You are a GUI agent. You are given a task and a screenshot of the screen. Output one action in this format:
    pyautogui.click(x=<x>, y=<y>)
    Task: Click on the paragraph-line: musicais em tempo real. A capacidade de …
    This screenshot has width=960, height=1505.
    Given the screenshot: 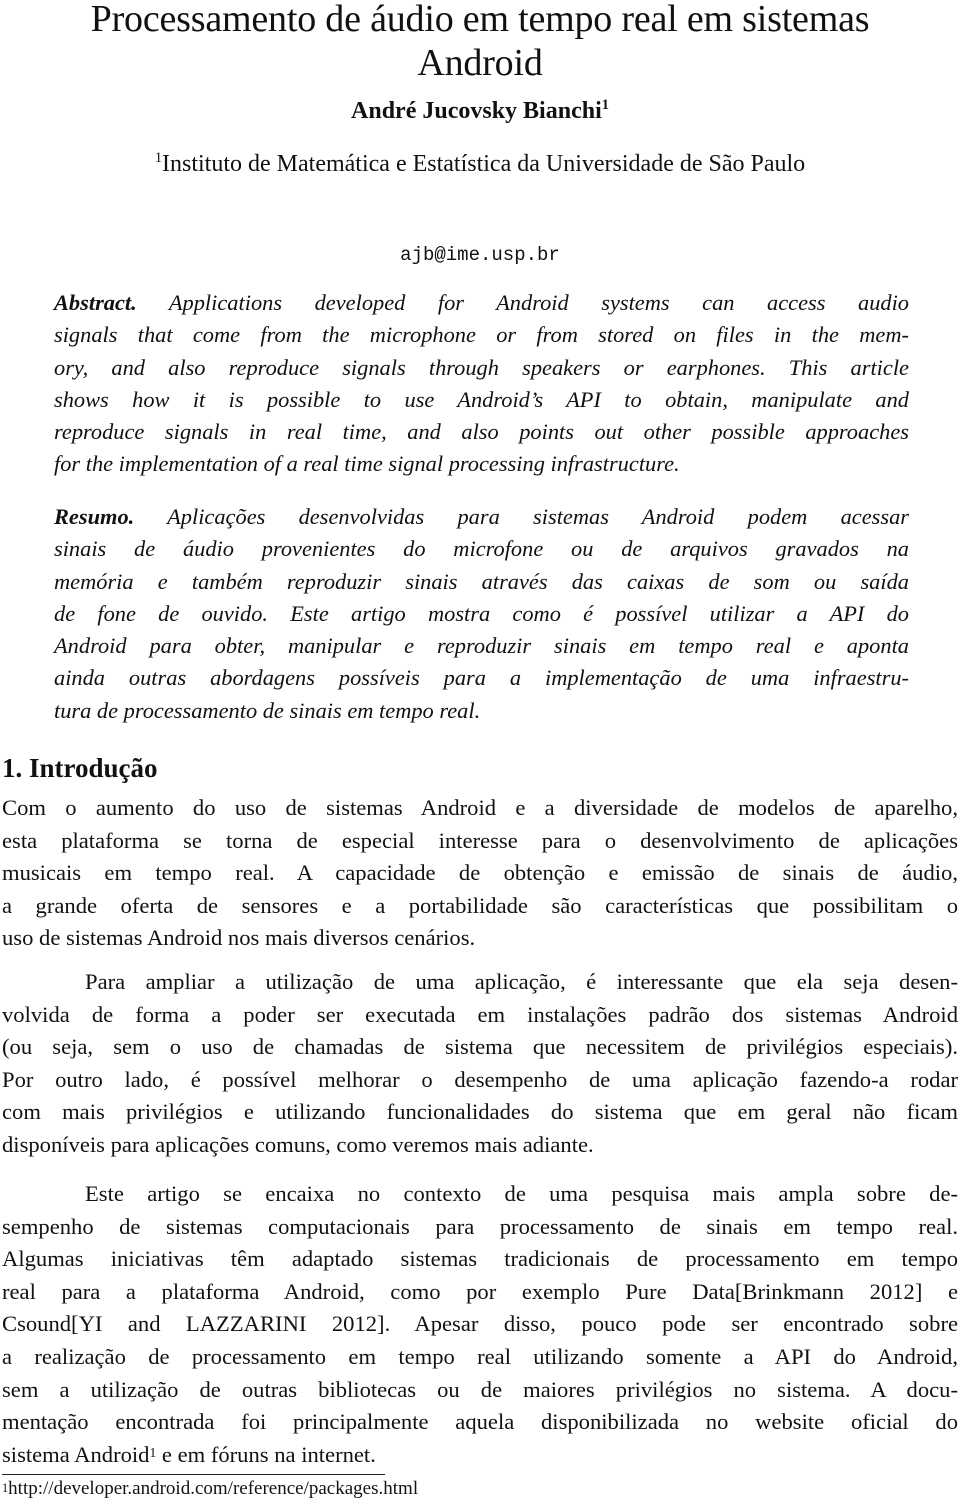 What is the action you would take?
    pyautogui.click(x=480, y=873)
    